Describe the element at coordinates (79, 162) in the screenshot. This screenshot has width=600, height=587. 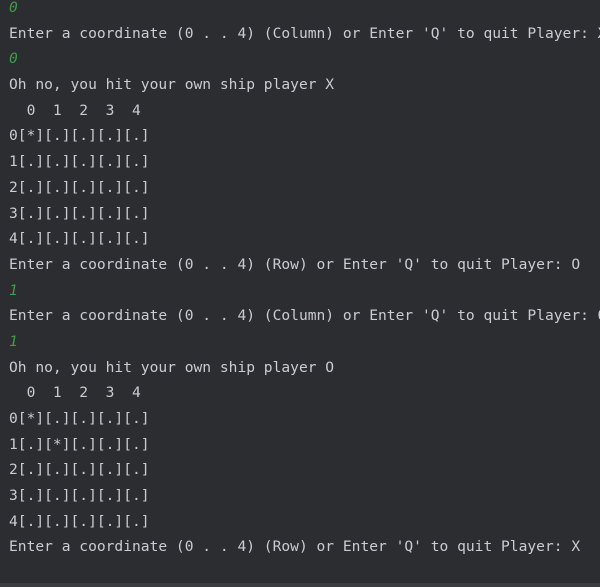
I see `board-row-line: 1[.][.][.][.][.]` at that location.